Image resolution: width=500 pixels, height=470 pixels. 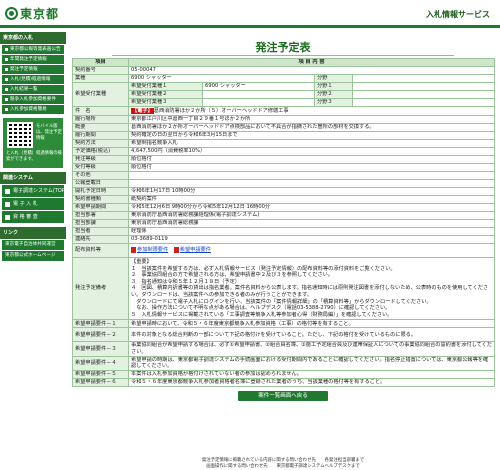 What do you see at coordinates (423, 78) in the screenshot?
I see `bunya-value` at bounding box center [423, 78].